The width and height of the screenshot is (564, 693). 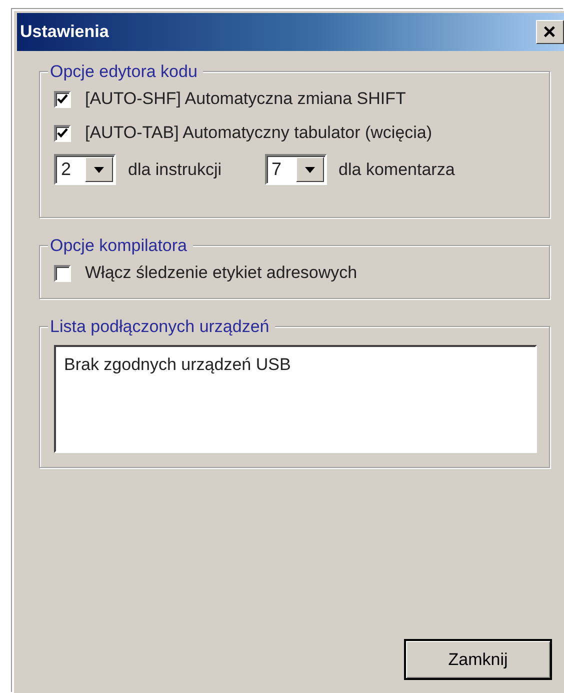 What do you see at coordinates (221, 273) in the screenshot?
I see `checkbox-label: Włącz śledzenie etykiet adresowych` at bounding box center [221, 273].